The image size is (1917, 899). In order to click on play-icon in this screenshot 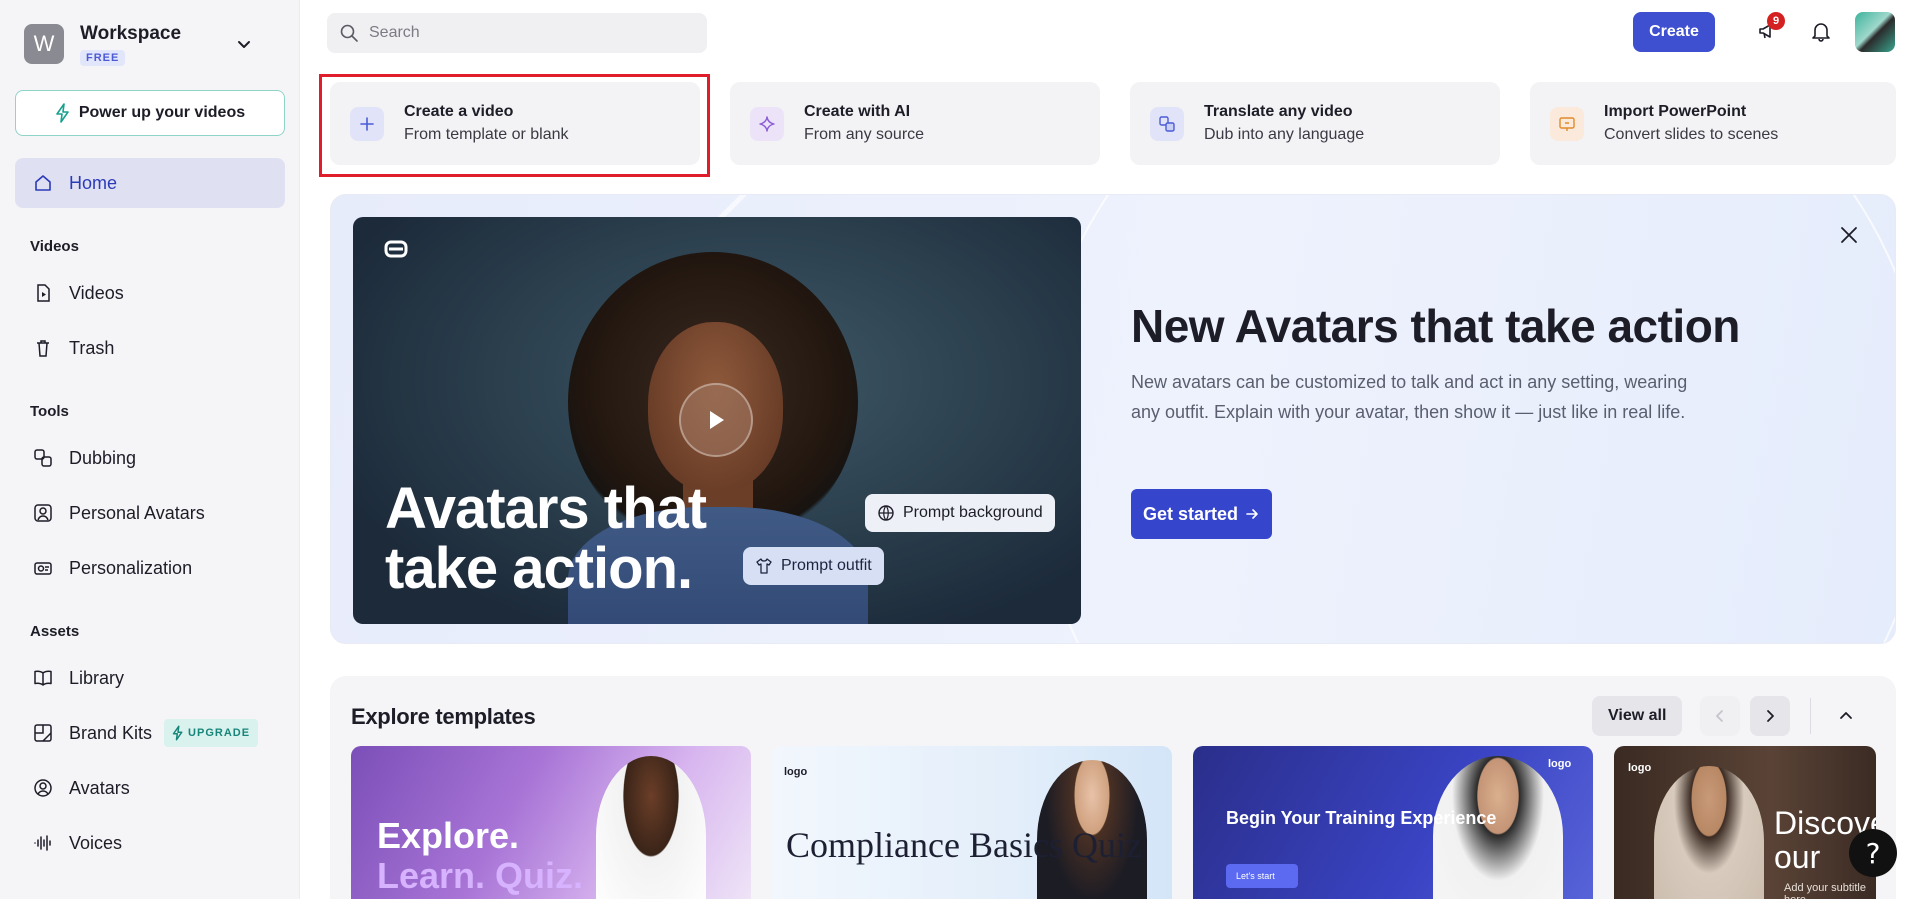, I will do `click(717, 420)`.